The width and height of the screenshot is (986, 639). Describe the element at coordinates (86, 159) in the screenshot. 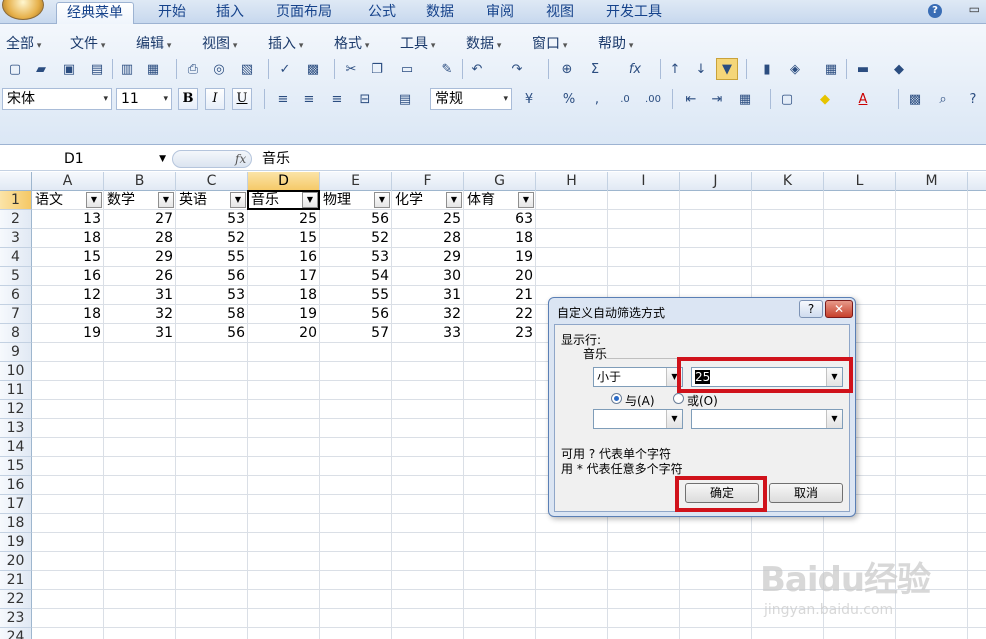

I see `name-box: D1 ▼` at that location.